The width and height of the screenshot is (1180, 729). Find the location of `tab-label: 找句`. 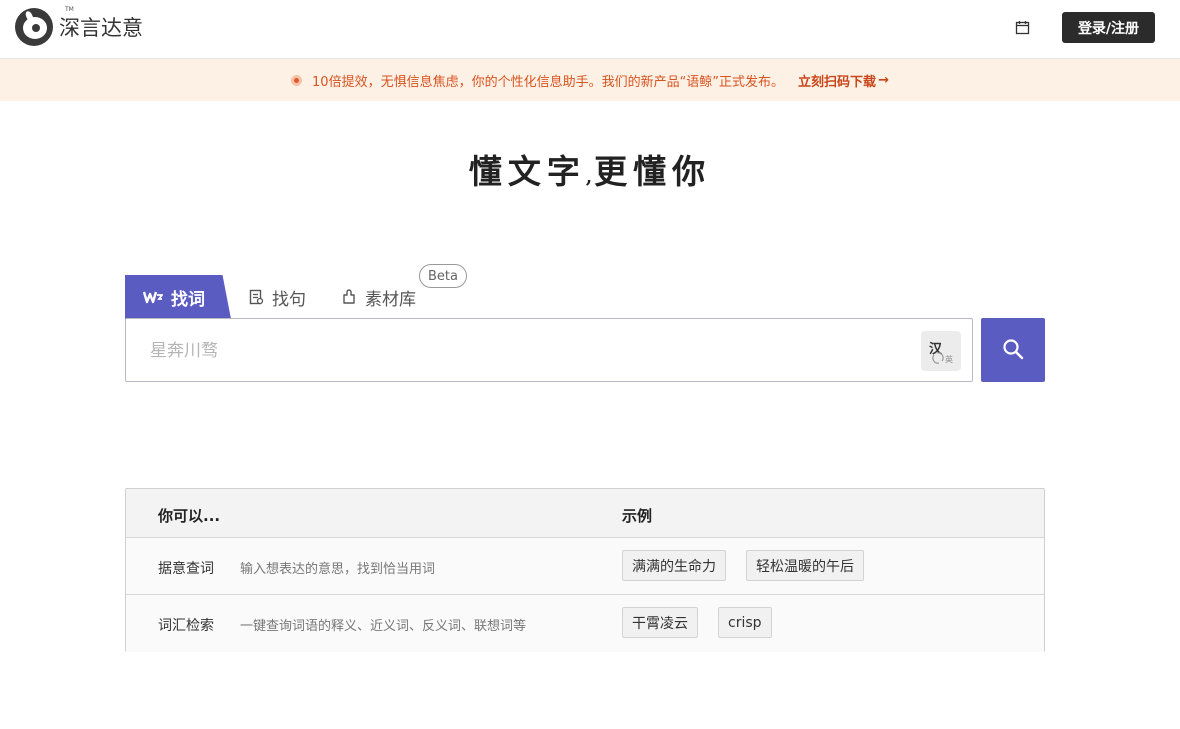

tab-label: 找句 is located at coordinates (289, 299).